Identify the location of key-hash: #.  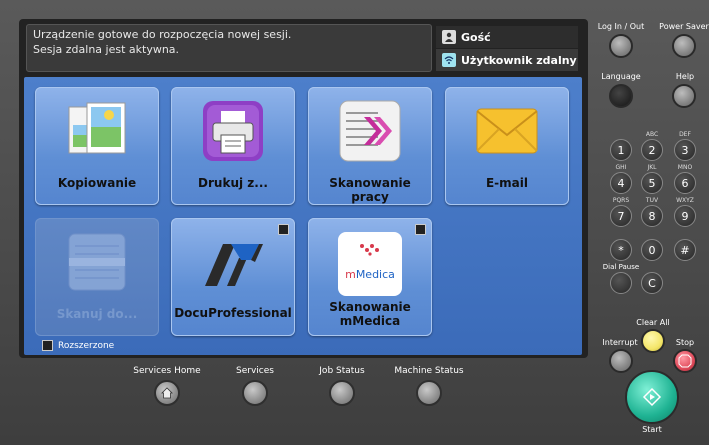
(685, 250).